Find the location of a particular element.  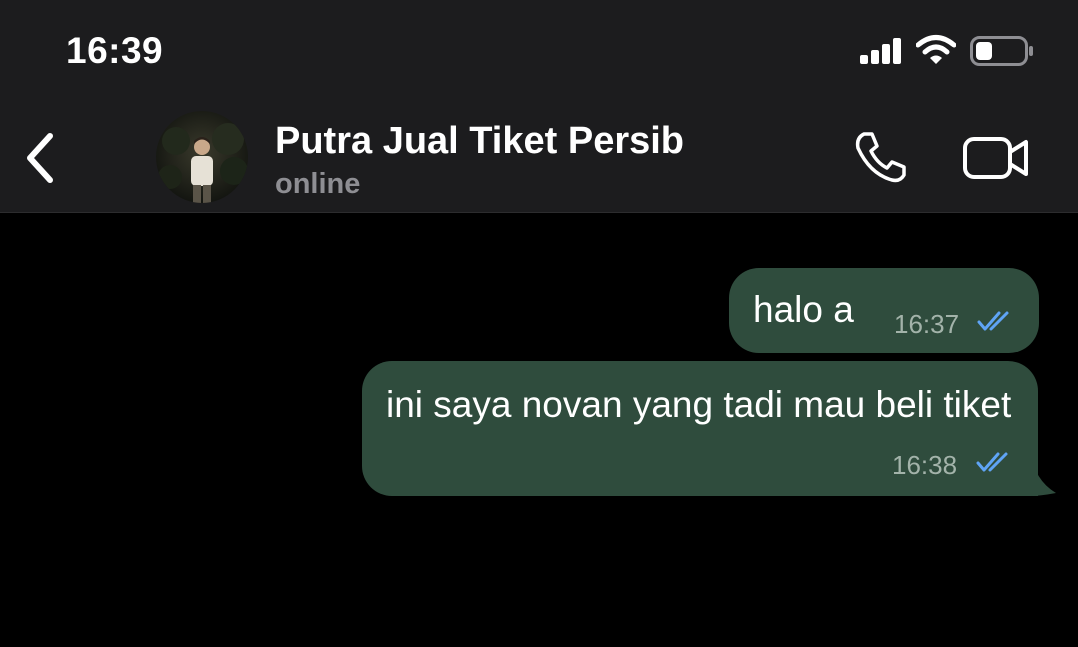

message-text: ini saya novan yang tadi mau beli tiket is located at coordinates (699, 404).